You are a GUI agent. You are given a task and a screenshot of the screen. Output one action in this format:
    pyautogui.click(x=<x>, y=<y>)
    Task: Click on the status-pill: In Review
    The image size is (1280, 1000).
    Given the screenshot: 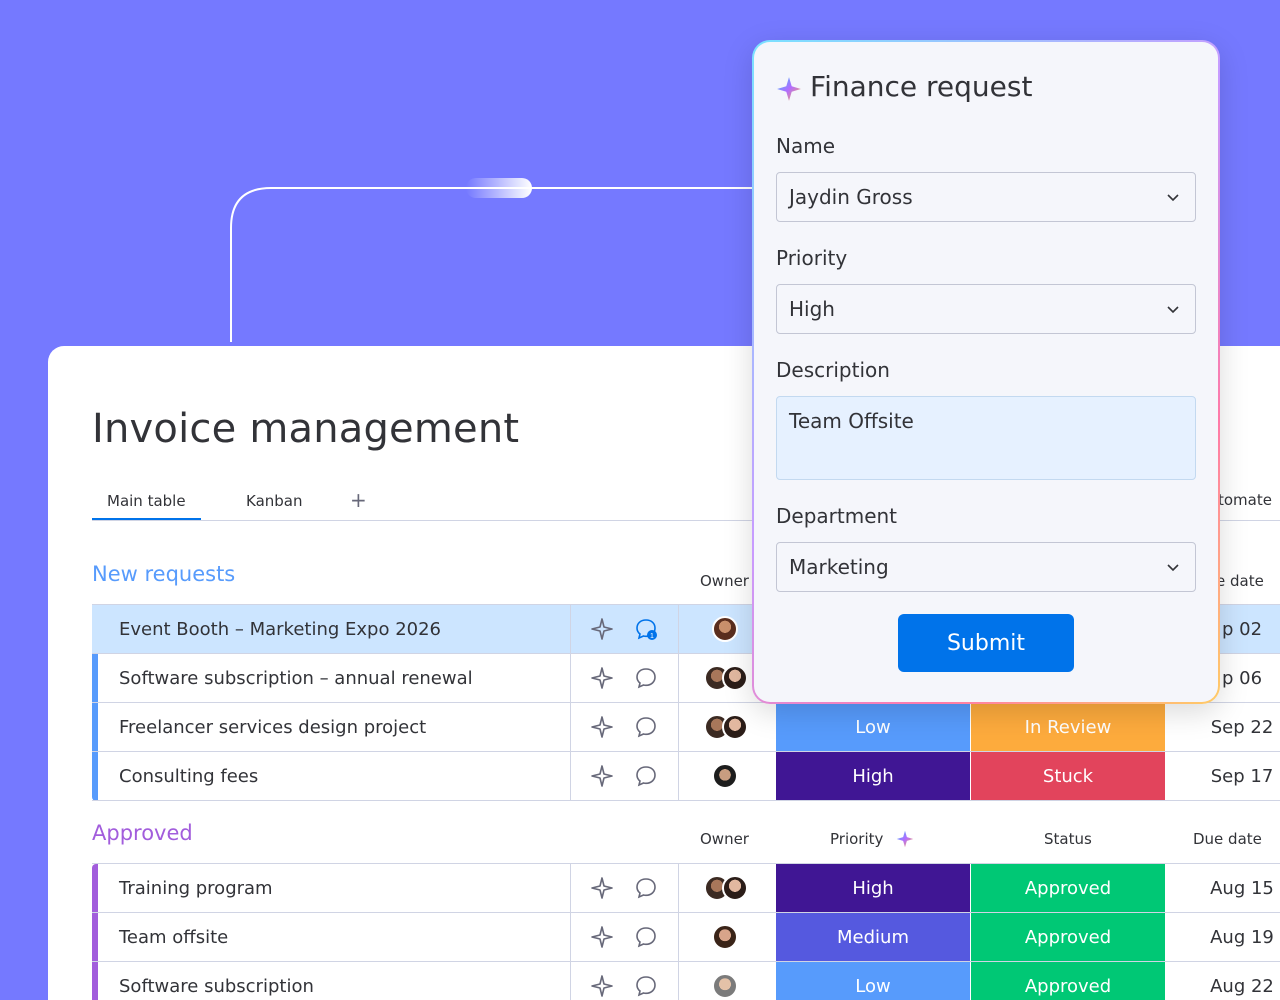 What is the action you would take?
    pyautogui.click(x=1068, y=727)
    